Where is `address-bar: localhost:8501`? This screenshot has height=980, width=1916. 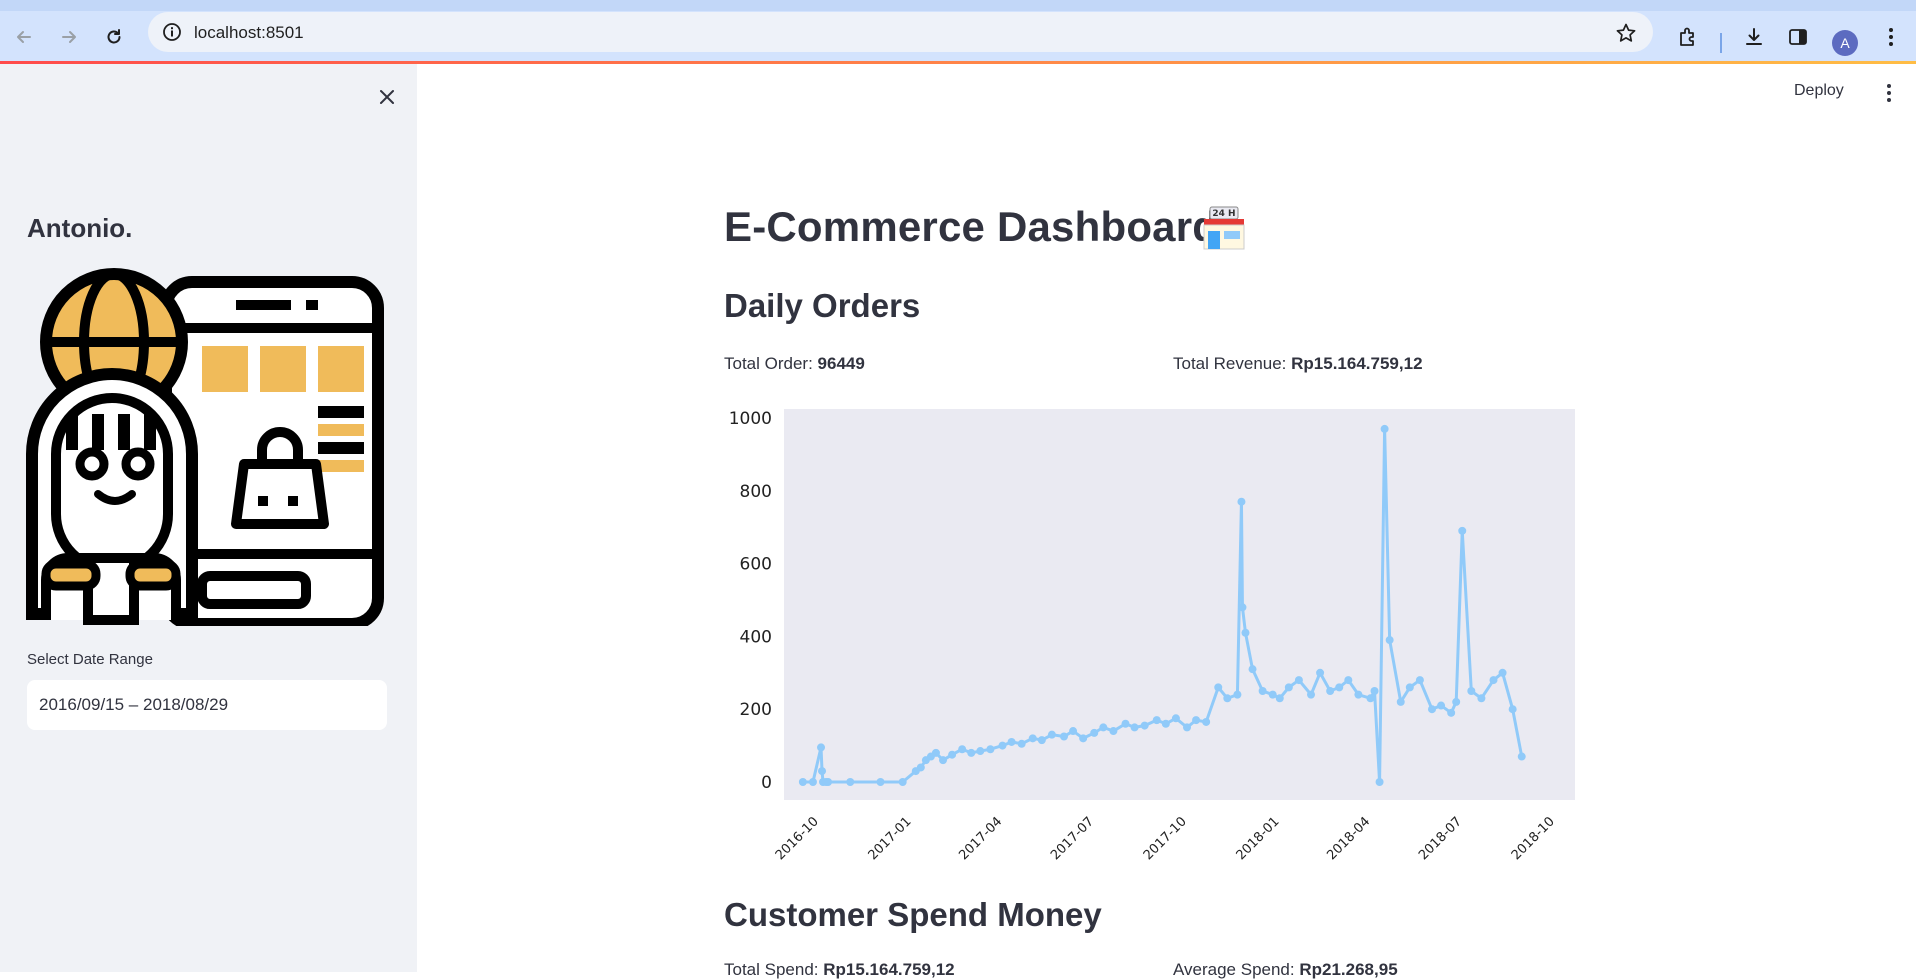
address-bar: localhost:8501 is located at coordinates (900, 32).